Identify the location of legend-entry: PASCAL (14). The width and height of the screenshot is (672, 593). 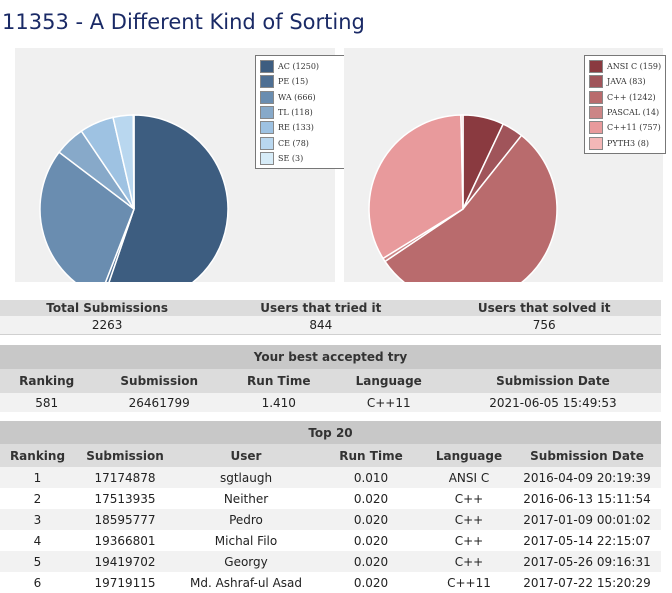
(625, 112).